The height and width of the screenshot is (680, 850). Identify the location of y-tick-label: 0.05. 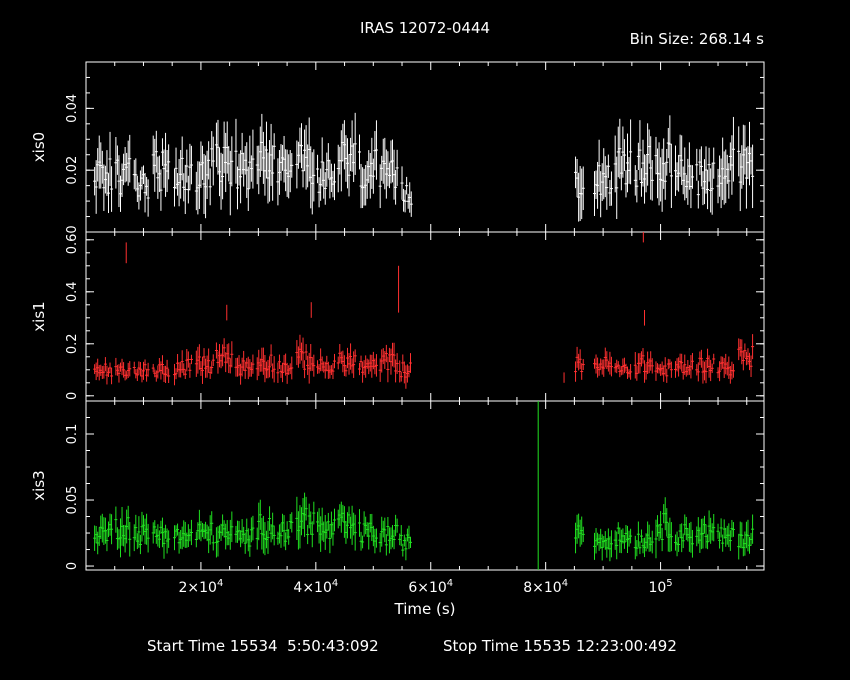
(72, 500).